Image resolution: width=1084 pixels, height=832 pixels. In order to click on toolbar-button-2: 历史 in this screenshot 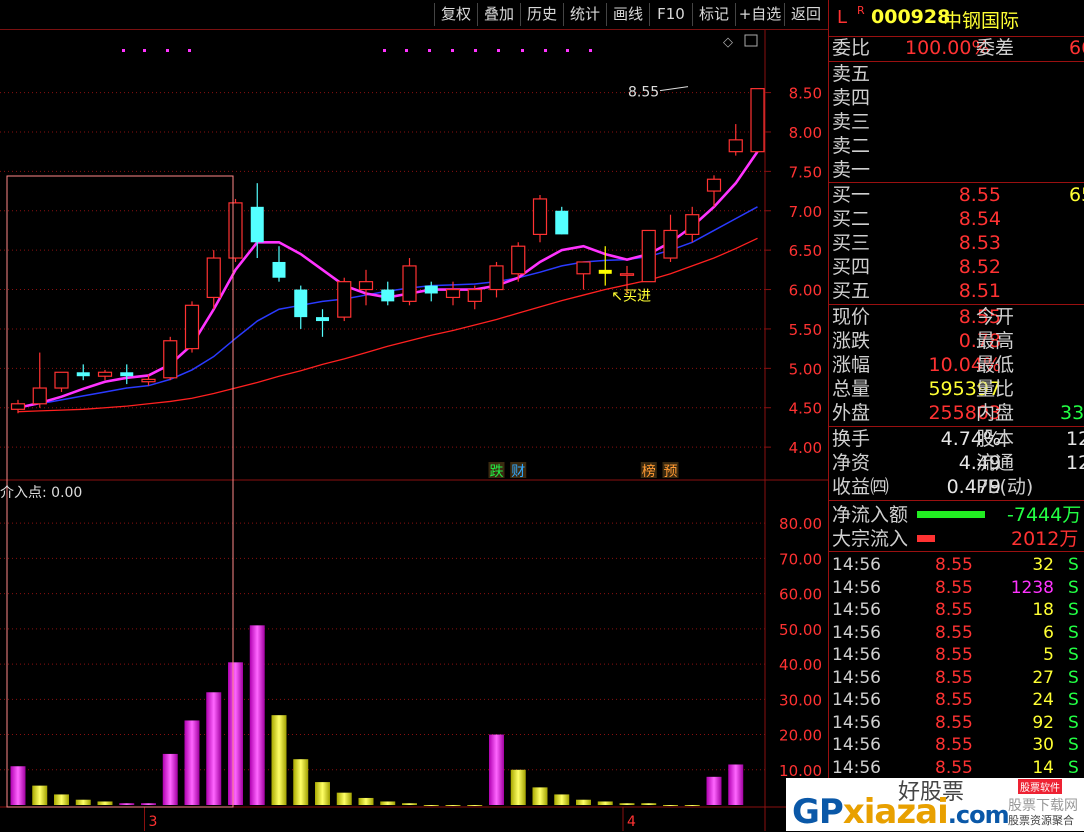, I will do `click(541, 14)`.